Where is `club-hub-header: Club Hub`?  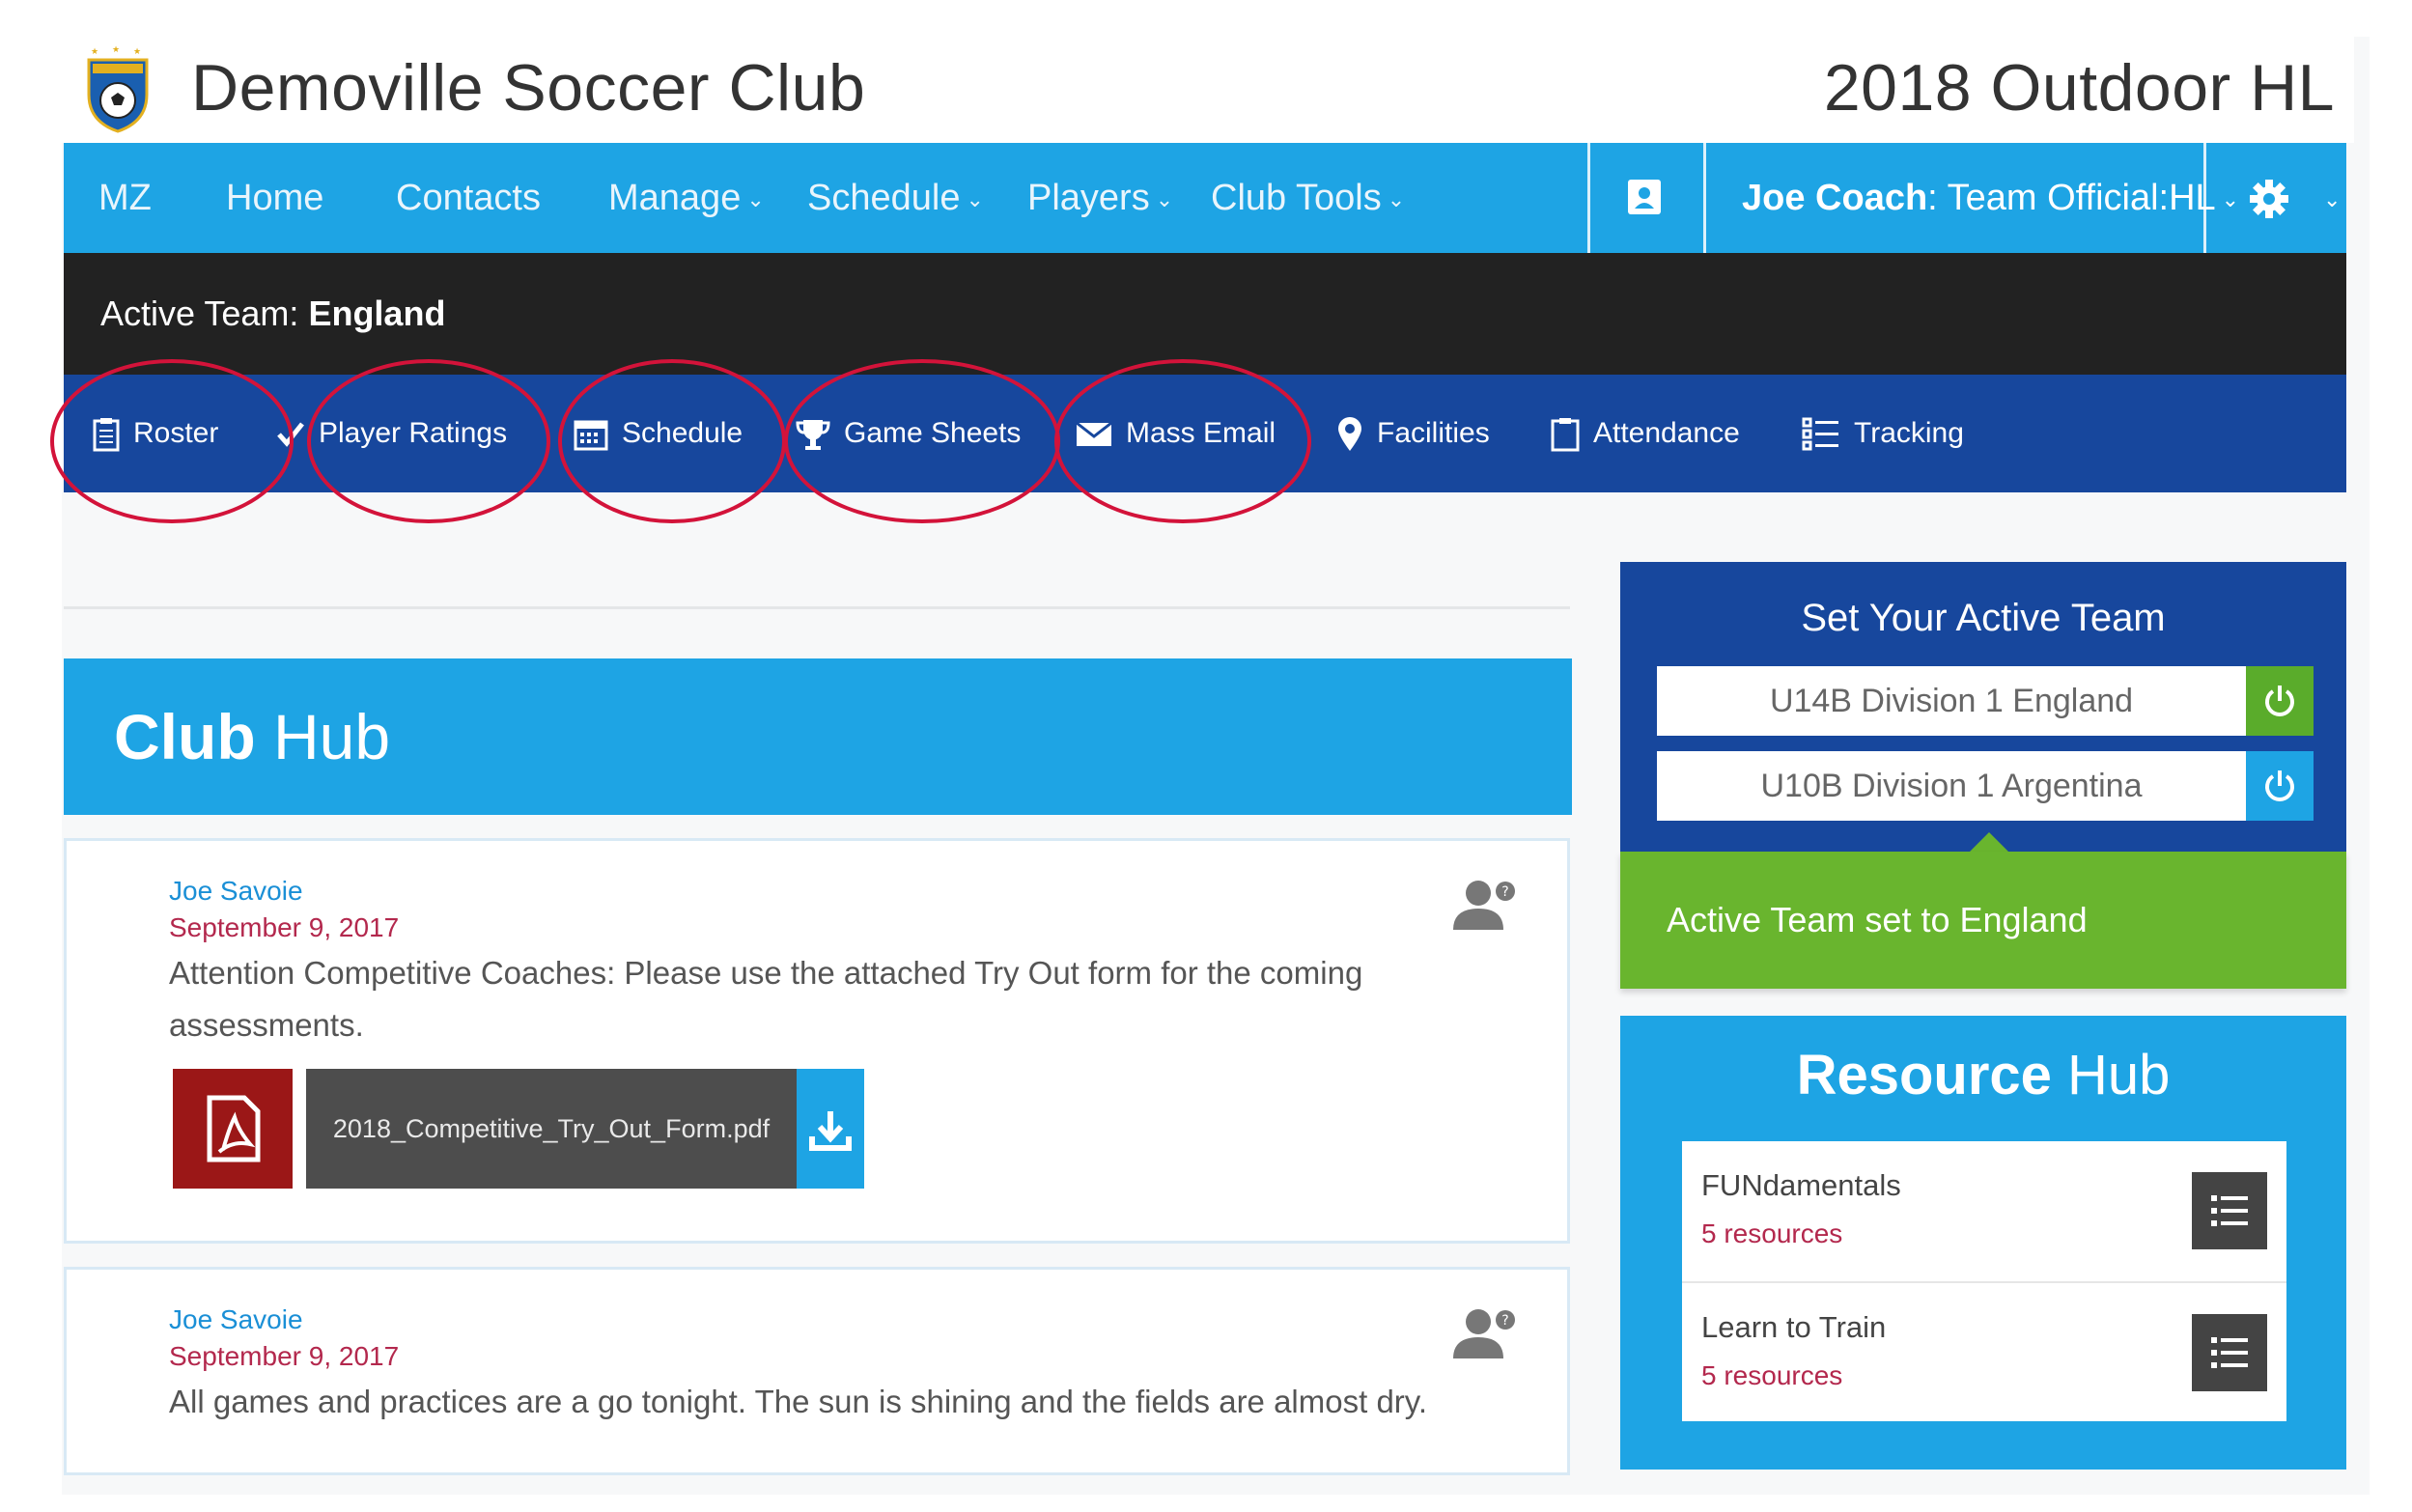
club-hub-header: Club Hub is located at coordinates (818, 736).